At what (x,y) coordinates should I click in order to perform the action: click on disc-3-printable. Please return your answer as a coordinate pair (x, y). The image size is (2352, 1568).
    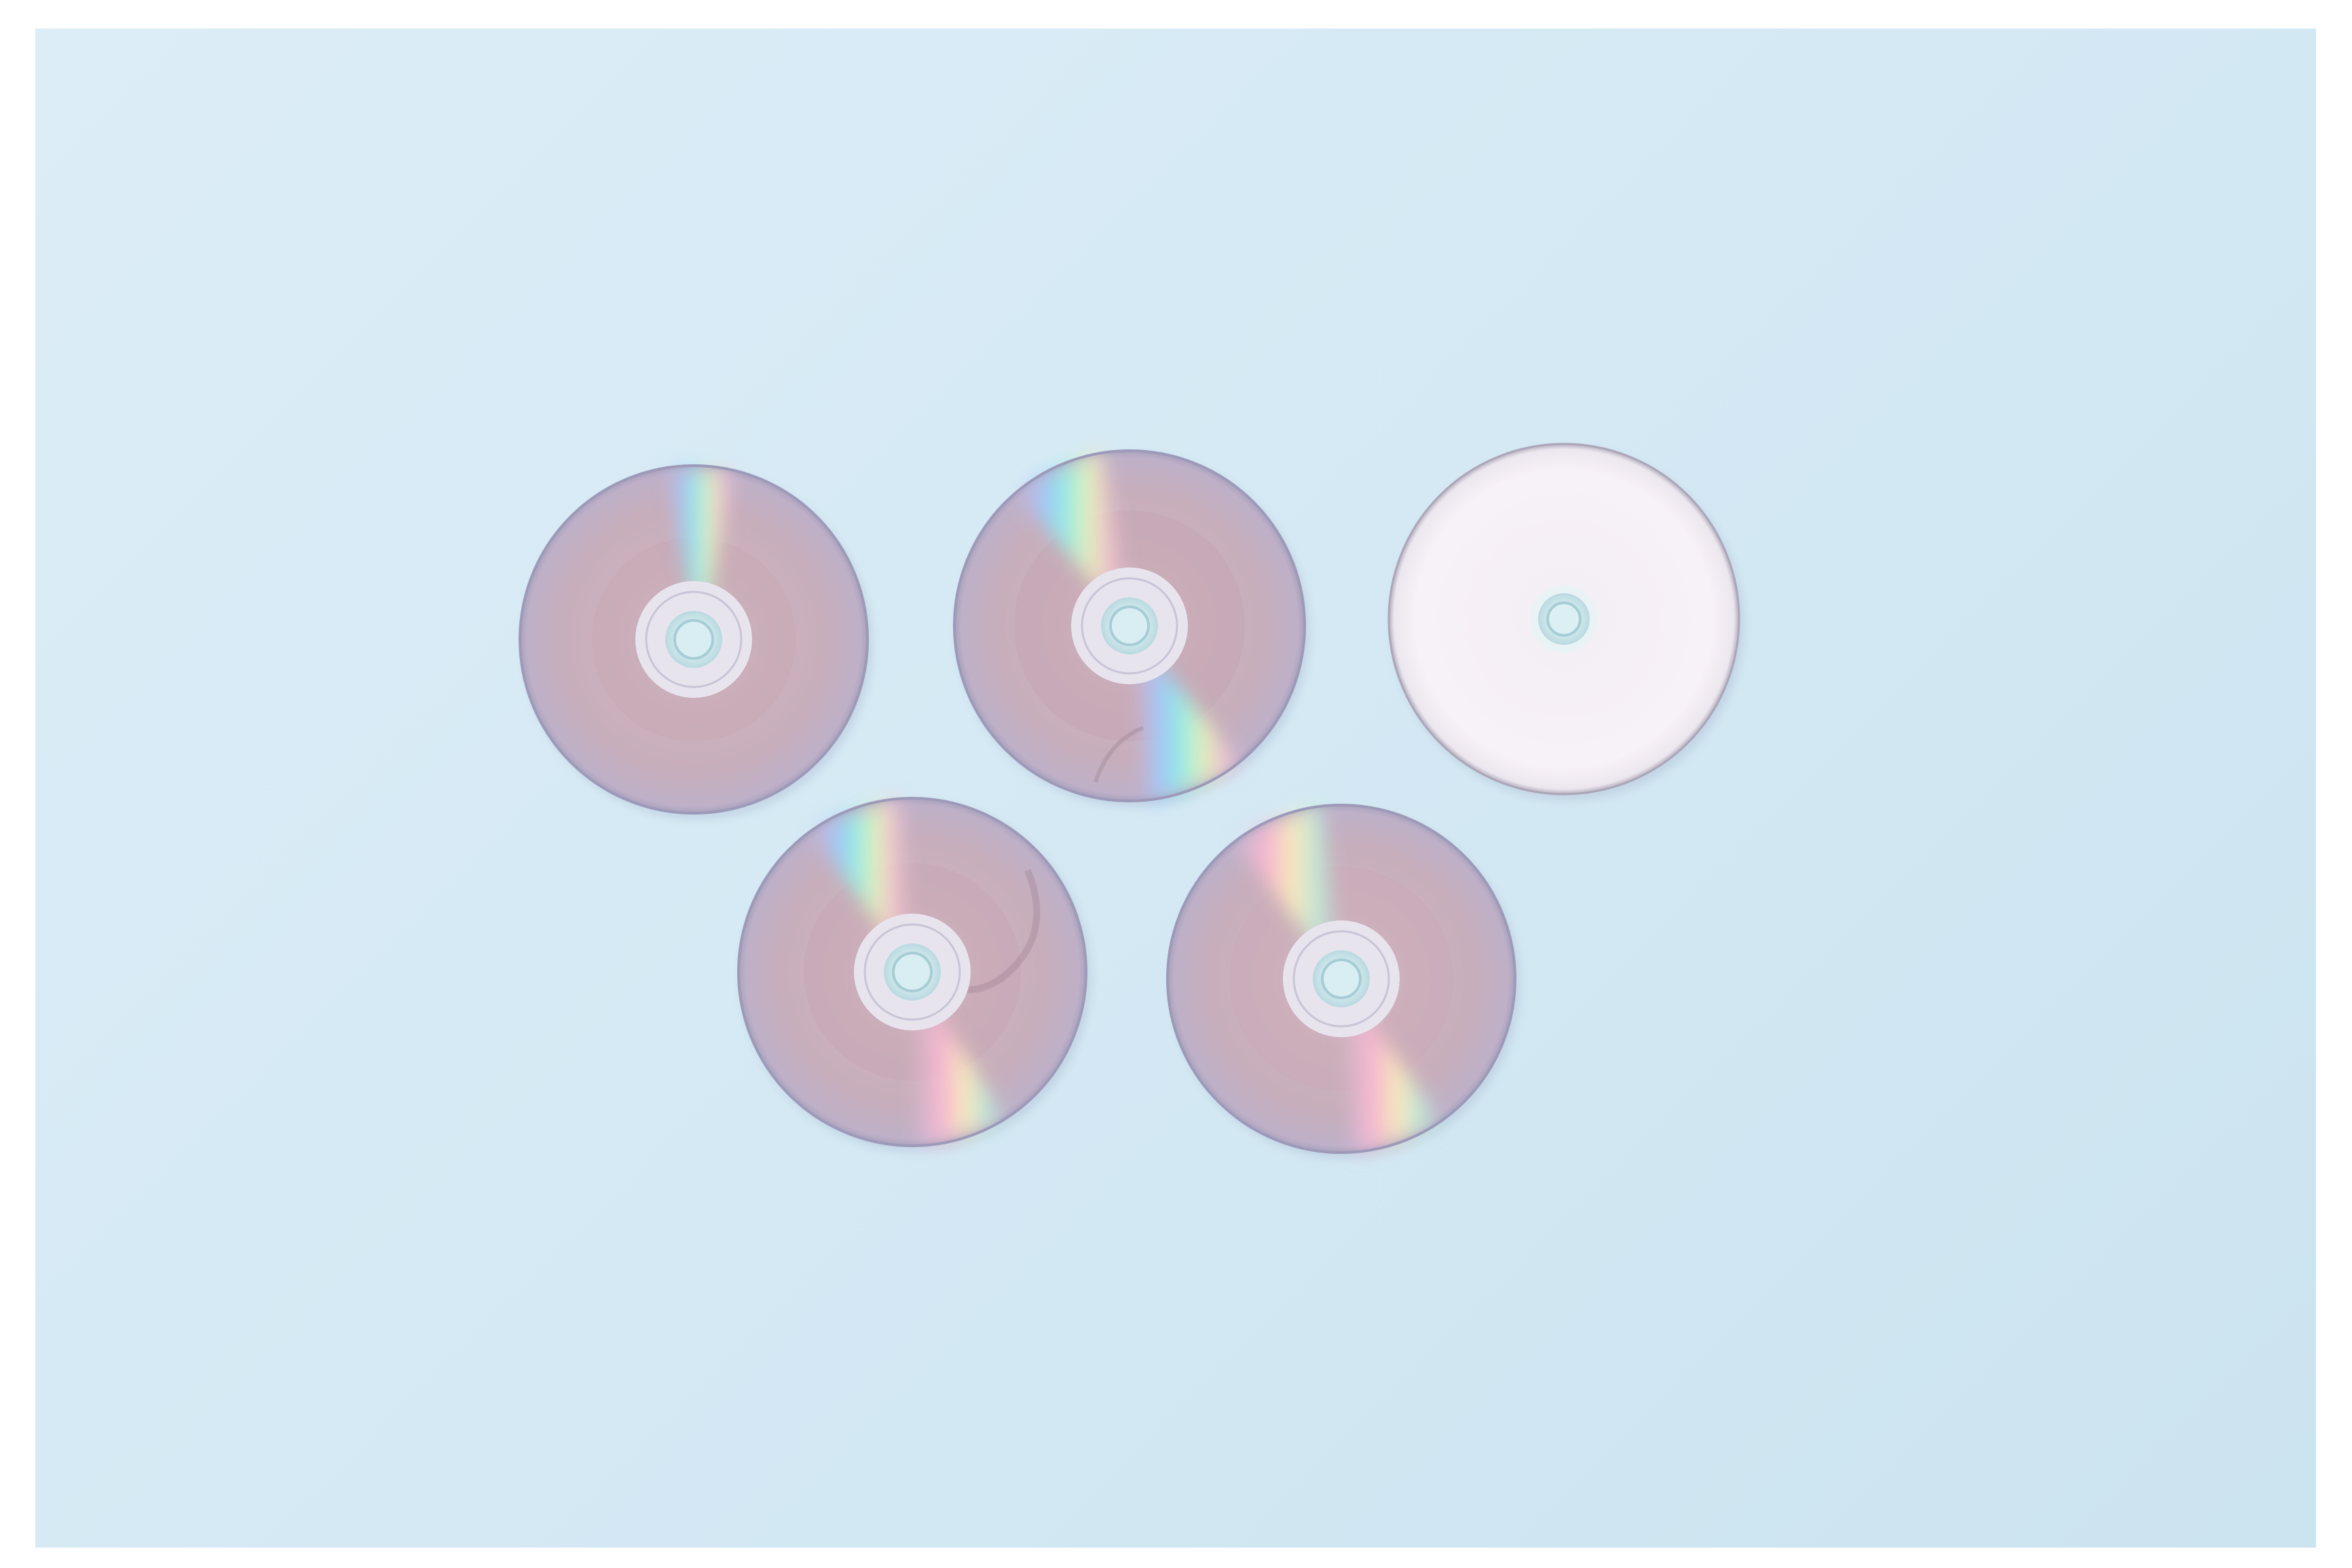
    Looking at the image, I should click on (1565, 622).